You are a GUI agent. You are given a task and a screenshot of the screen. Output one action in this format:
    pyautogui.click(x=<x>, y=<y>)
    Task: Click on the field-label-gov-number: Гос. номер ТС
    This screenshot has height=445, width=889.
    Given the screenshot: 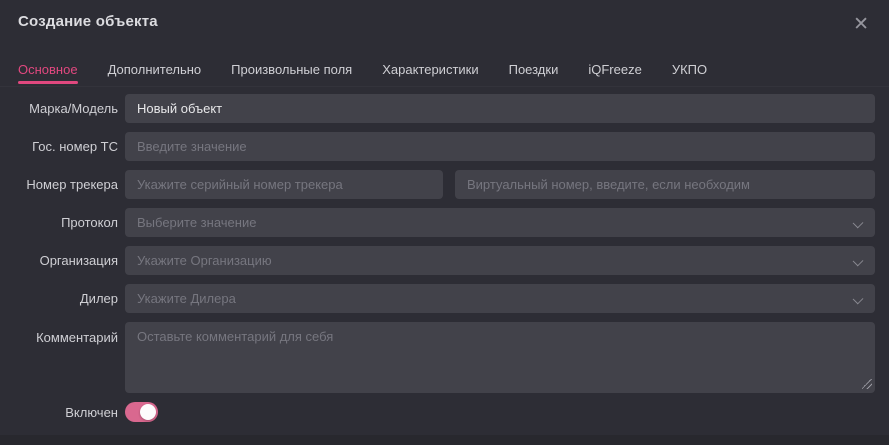 What is the action you would take?
    pyautogui.click(x=75, y=146)
    